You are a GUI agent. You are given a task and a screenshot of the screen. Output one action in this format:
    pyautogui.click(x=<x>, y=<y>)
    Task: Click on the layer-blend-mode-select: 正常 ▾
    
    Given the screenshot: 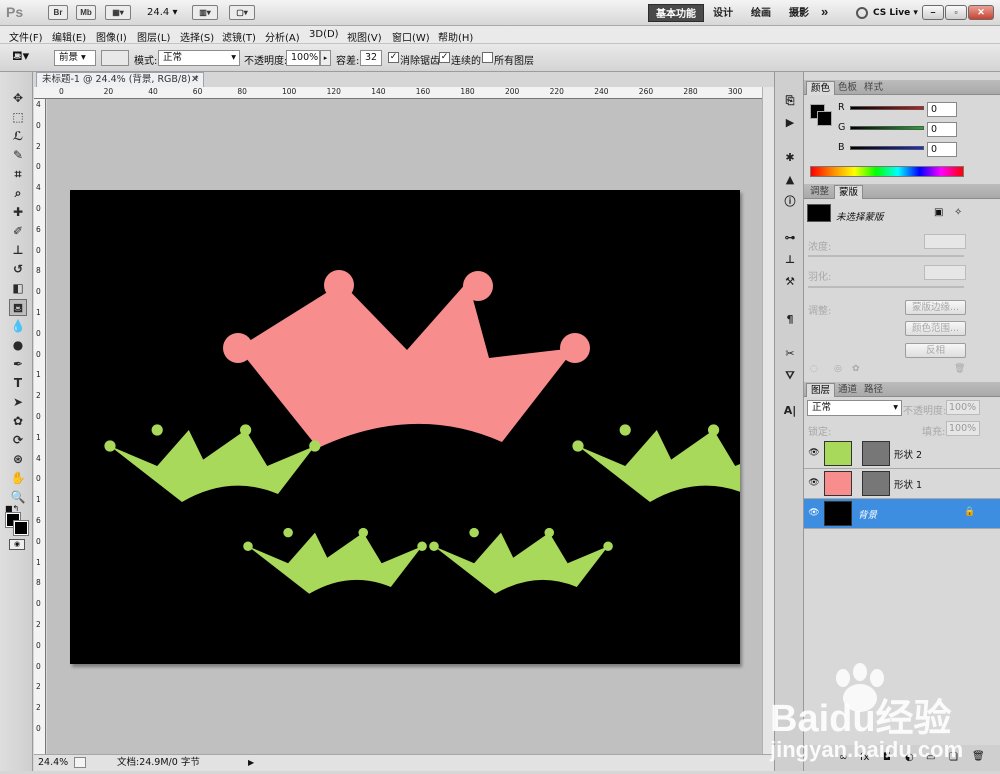 What is the action you would take?
    pyautogui.click(x=854, y=408)
    